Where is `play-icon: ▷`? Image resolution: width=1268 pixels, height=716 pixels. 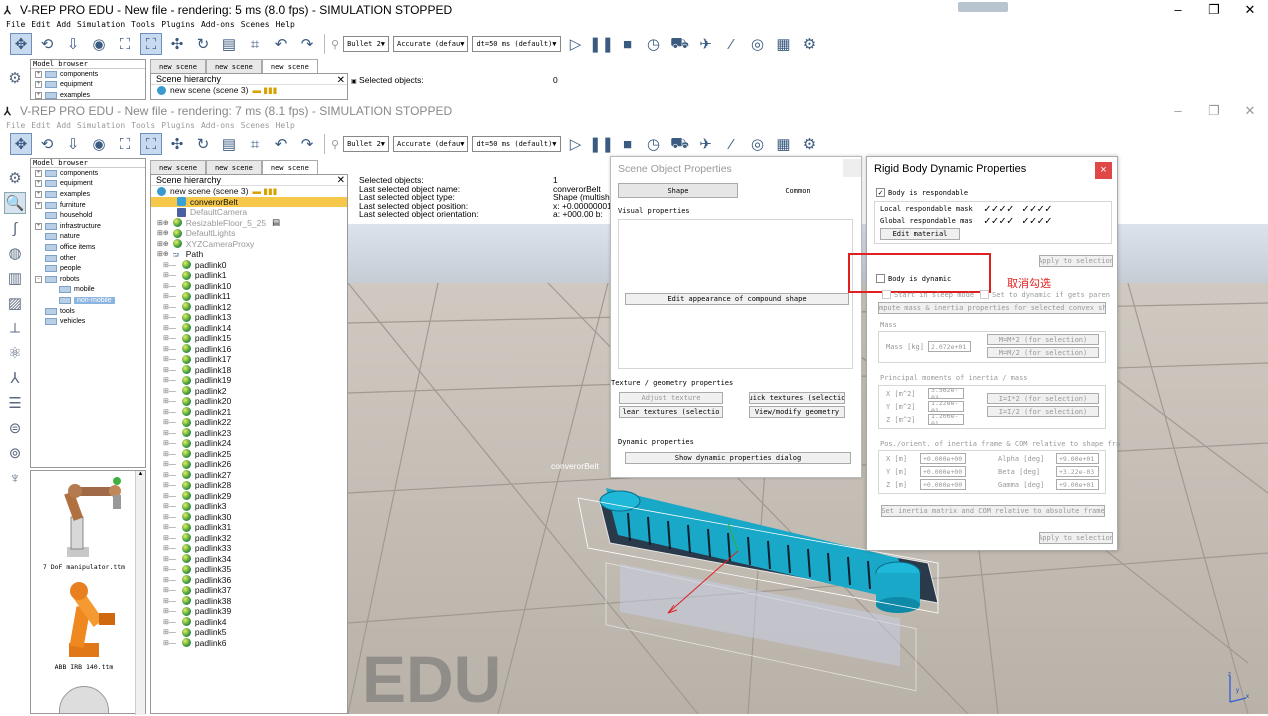 play-icon: ▷ is located at coordinates (576, 44).